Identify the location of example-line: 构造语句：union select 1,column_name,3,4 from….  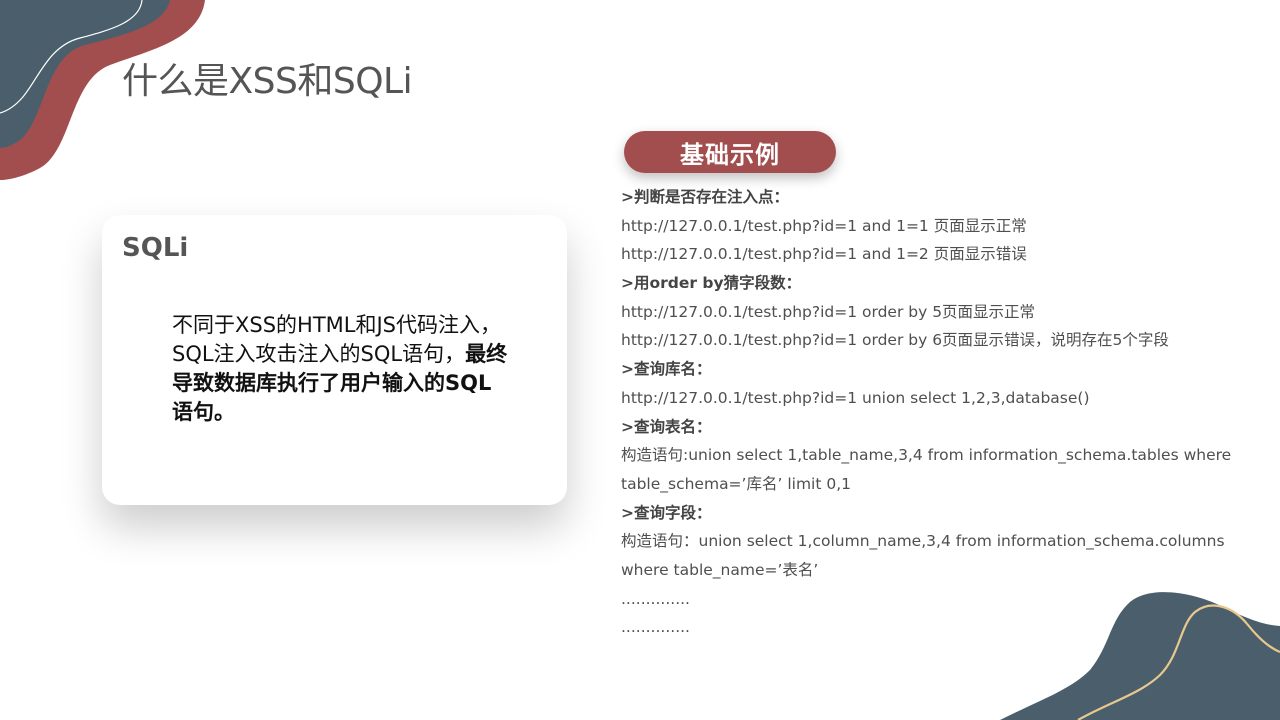
(923, 541).